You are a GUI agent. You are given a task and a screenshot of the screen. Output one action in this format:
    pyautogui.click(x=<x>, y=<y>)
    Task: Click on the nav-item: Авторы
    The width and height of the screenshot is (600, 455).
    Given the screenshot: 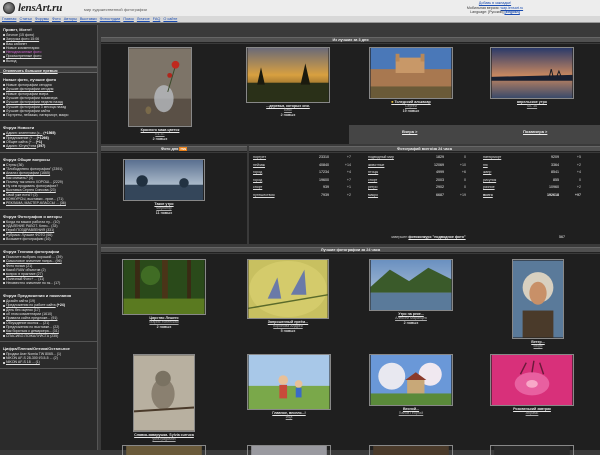 What is the action you would take?
    pyautogui.click(x=70, y=19)
    